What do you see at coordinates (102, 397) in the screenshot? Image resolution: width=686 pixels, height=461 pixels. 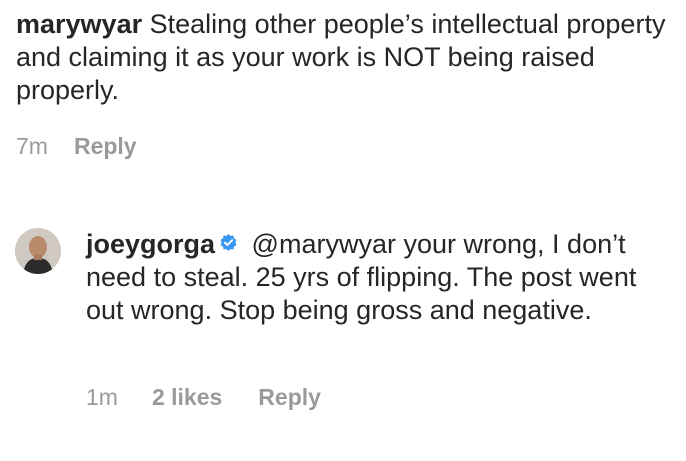 I see `reply-time: 1m` at bounding box center [102, 397].